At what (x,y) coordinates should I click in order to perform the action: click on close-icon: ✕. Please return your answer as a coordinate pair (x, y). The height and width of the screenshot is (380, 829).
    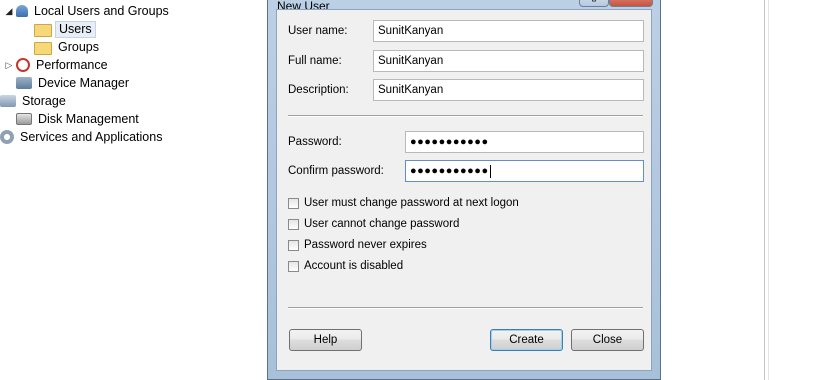
    Looking at the image, I should click on (630, 1).